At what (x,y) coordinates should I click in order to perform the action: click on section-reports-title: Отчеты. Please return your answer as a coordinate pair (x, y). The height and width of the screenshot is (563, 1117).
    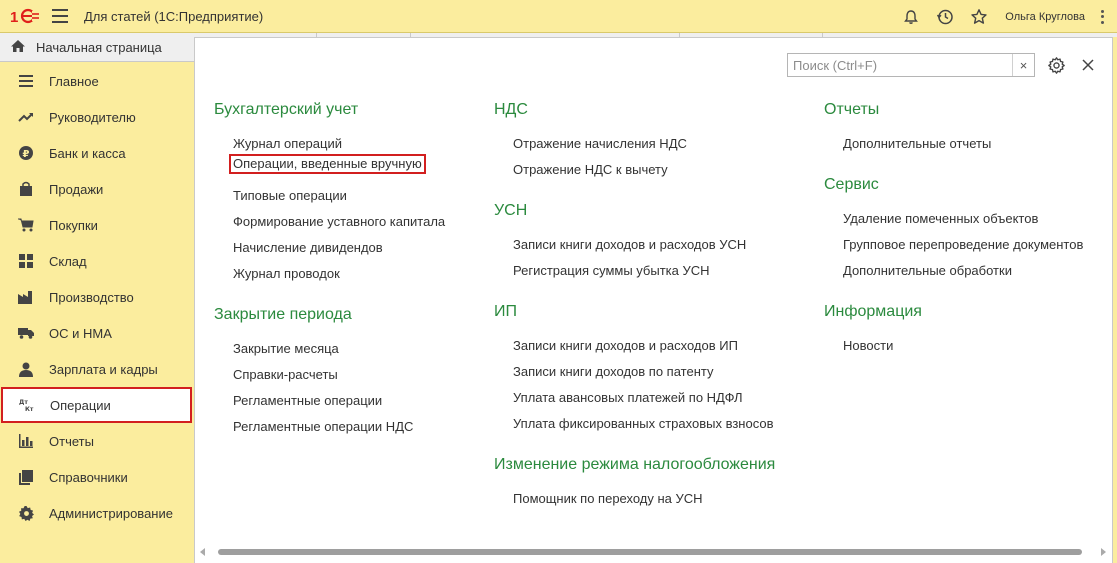
    Looking at the image, I should click on (851, 110).